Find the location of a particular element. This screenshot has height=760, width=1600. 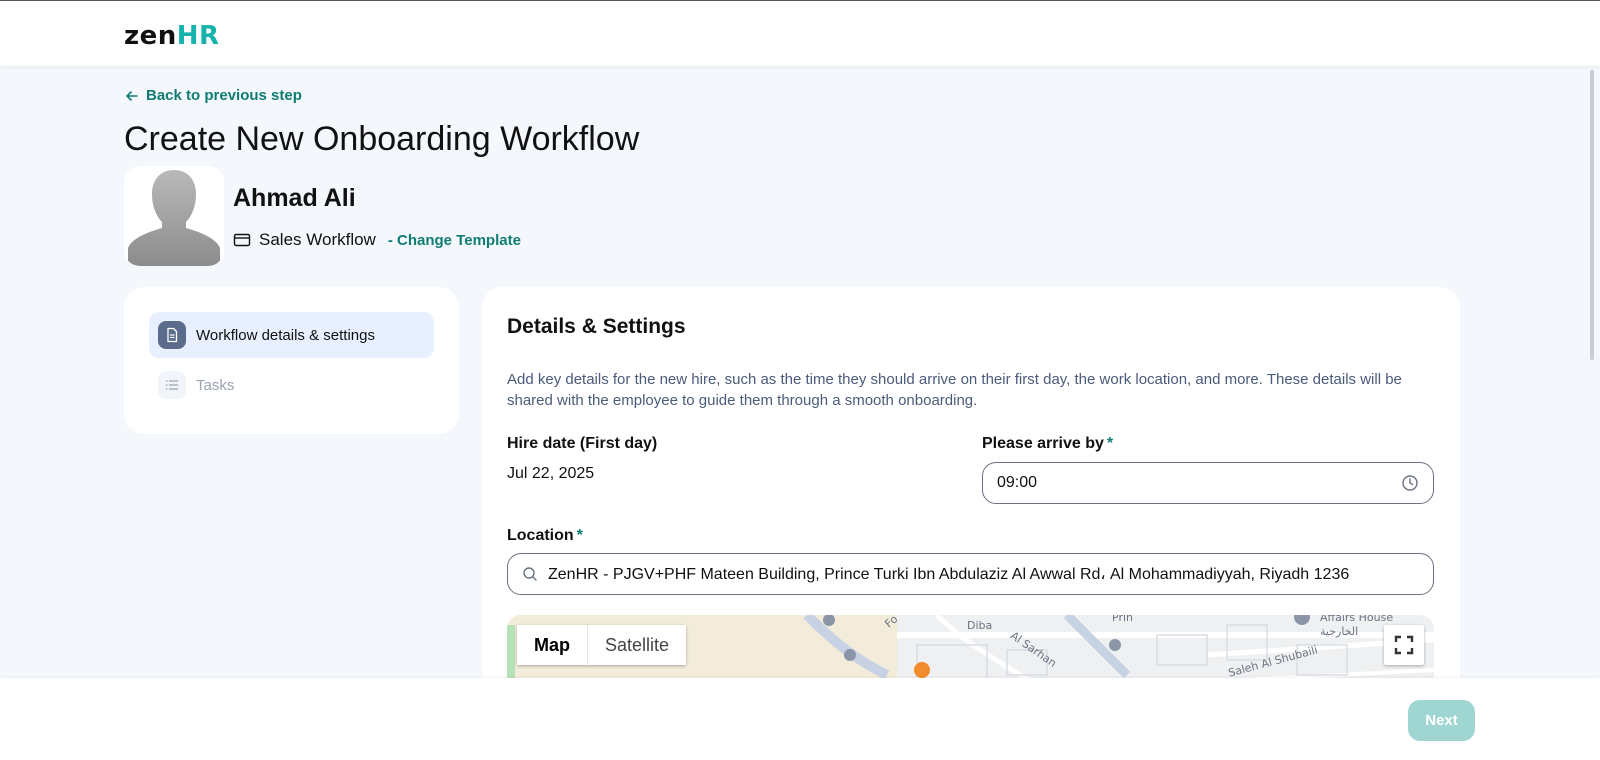

back-link-label: Back to previous step is located at coordinates (224, 95).